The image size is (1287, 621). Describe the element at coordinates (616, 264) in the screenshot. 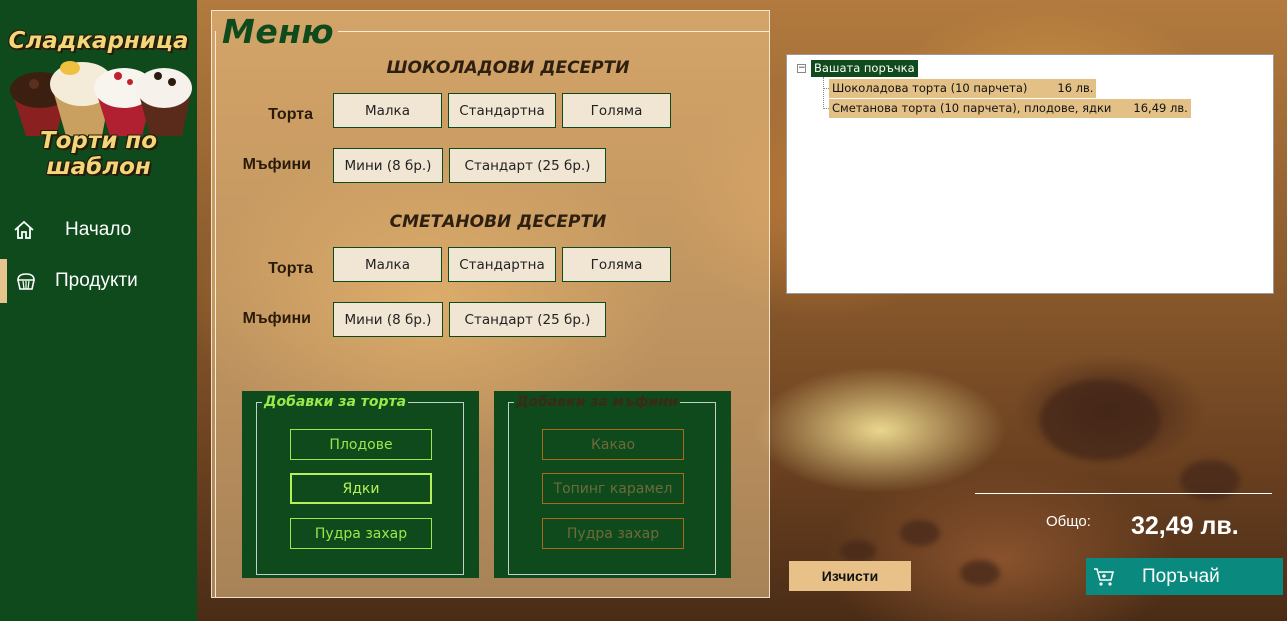

I see `cream-cake-large-button: Голяма` at that location.